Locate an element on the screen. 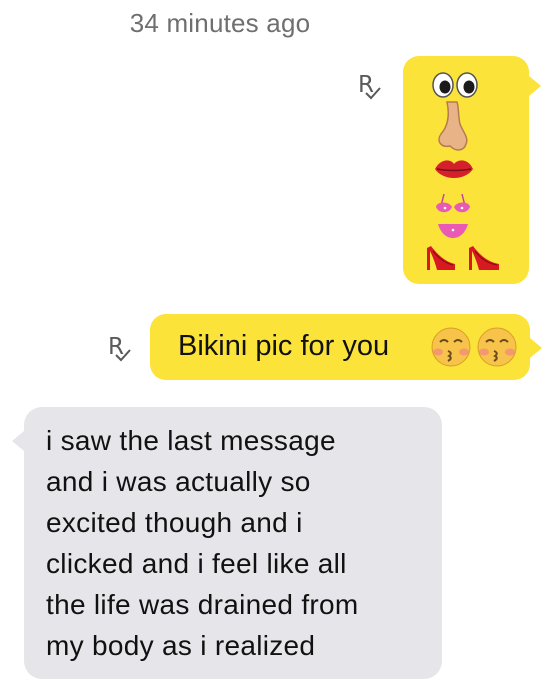 The image size is (554, 700). message-line: my body as i realized is located at coordinates (181, 645).